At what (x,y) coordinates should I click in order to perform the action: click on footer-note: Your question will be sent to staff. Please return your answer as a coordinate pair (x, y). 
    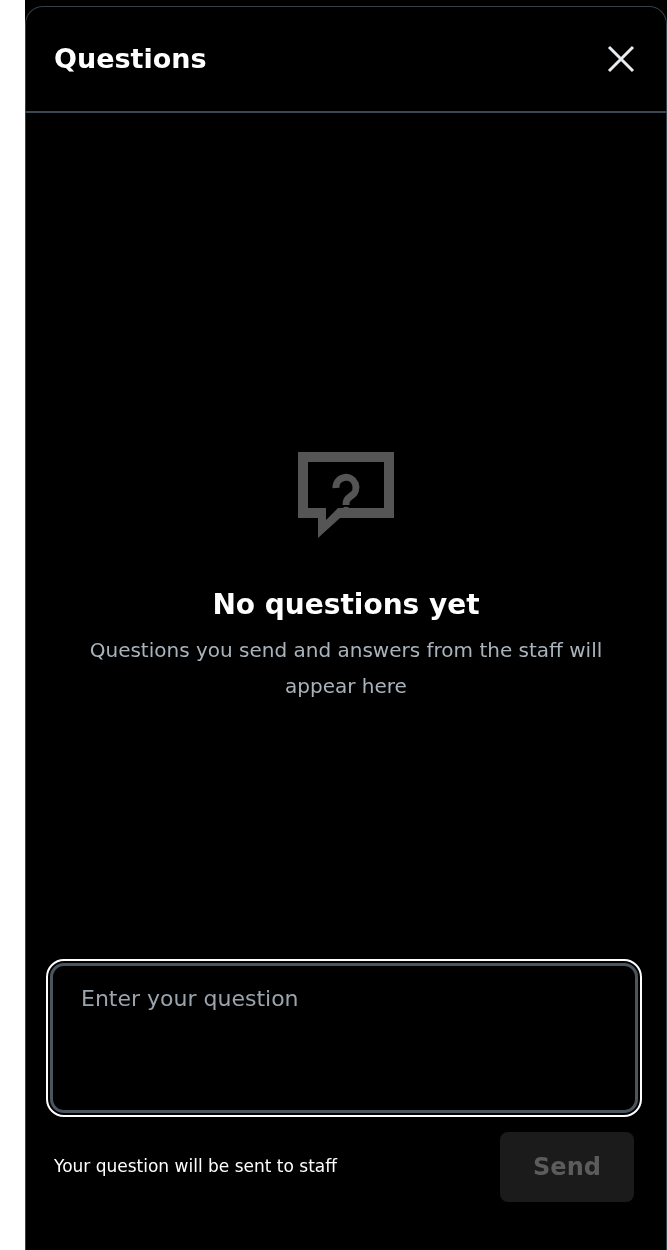
    Looking at the image, I should click on (195, 1167).